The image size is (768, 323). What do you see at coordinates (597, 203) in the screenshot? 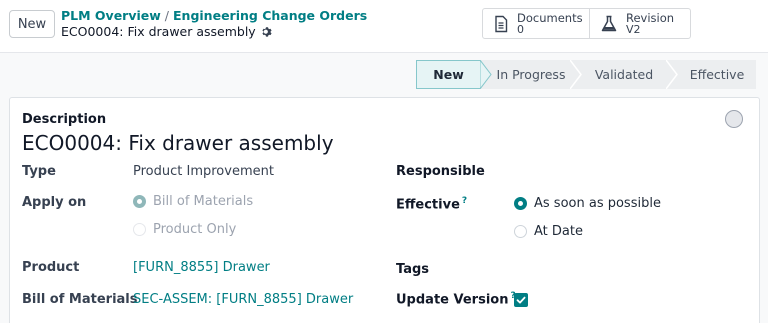
I see `effective-asap-label: As soon as possible` at bounding box center [597, 203].